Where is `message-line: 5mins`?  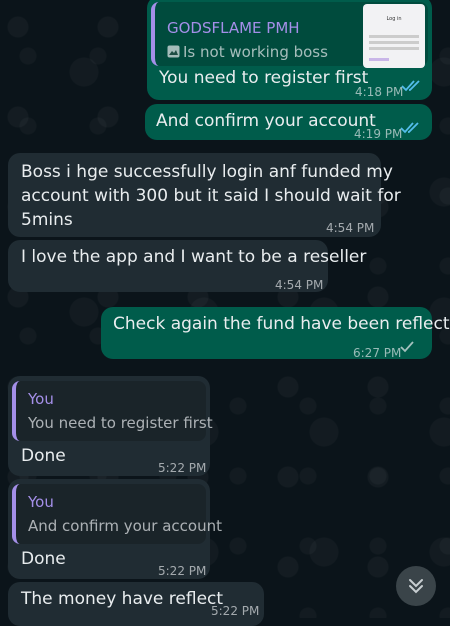
message-line: 5mins is located at coordinates (47, 220).